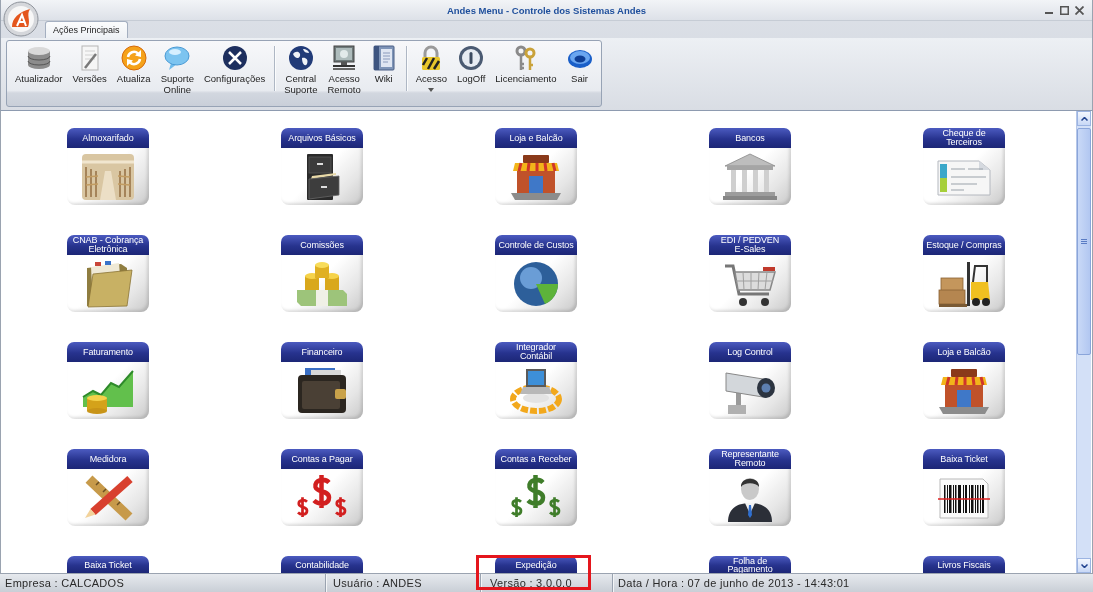 The width and height of the screenshot is (1093, 592). What do you see at coordinates (750, 564) in the screenshot?
I see `module-tile: Folha de Pagamento` at bounding box center [750, 564].